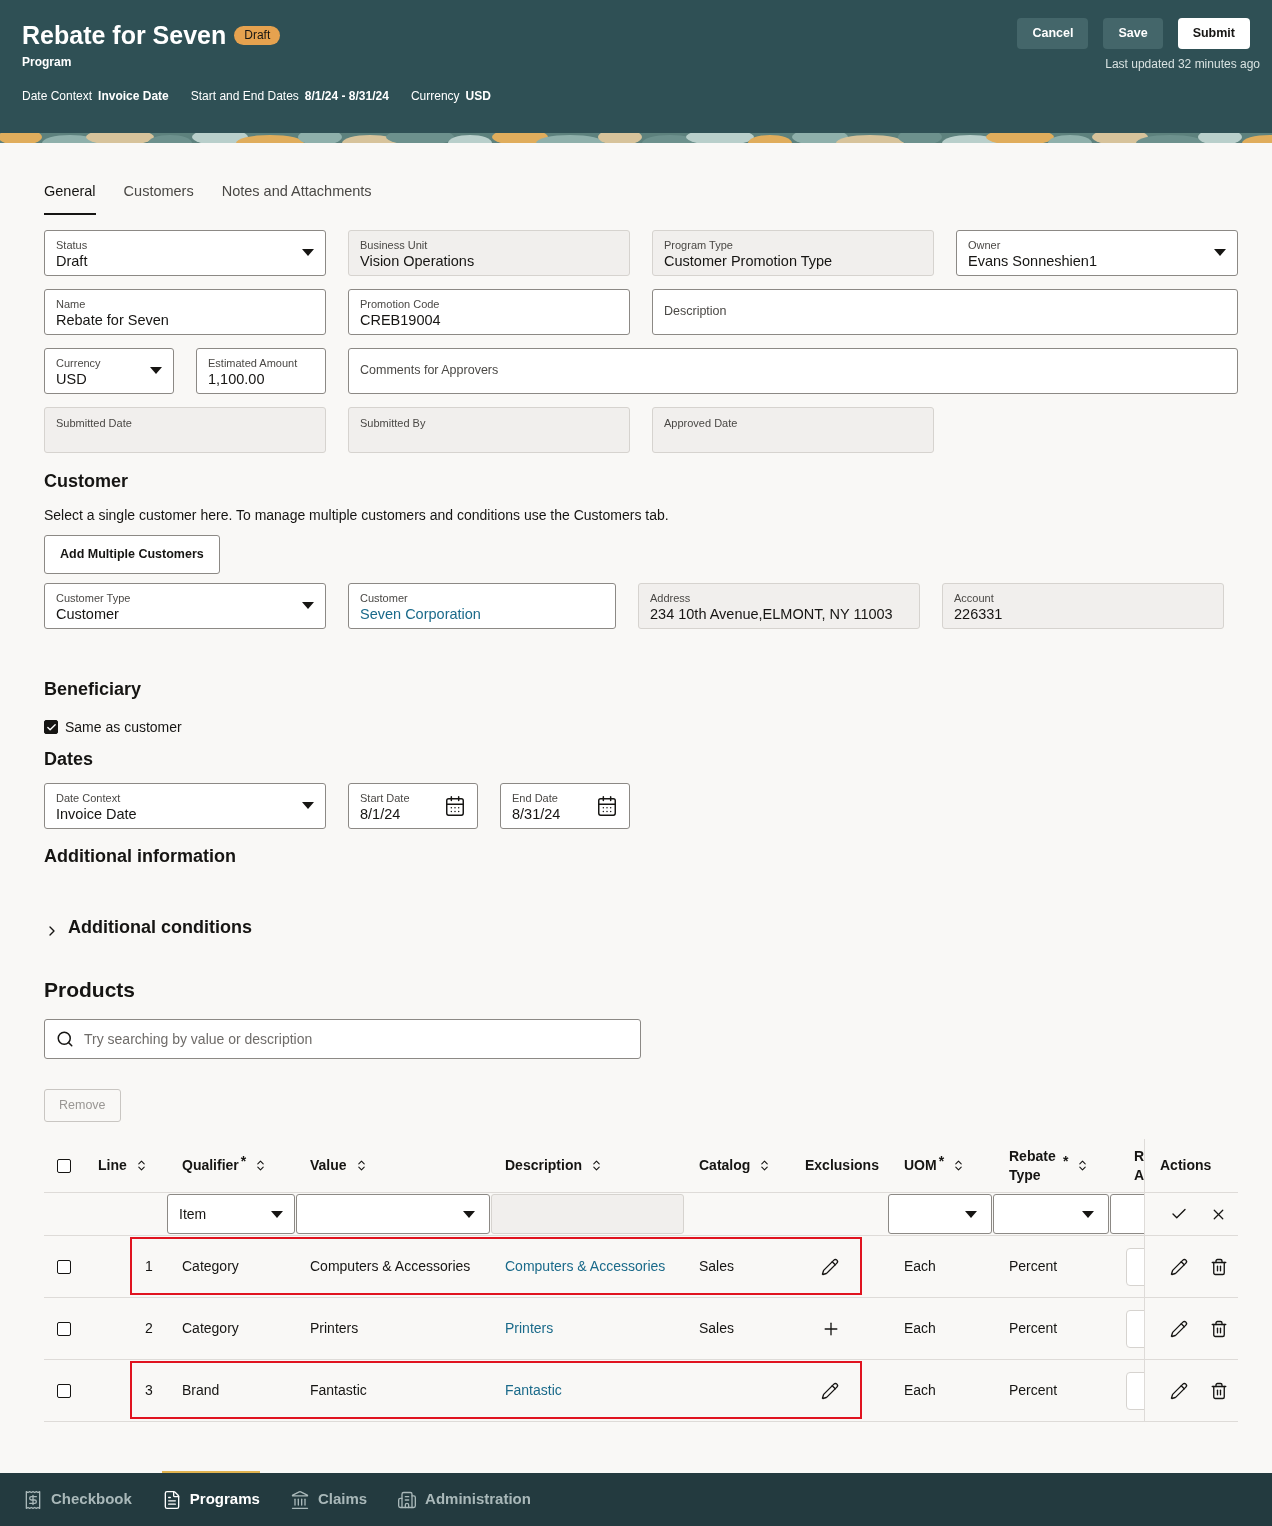 This screenshot has width=1272, height=1526. What do you see at coordinates (185, 311) in the screenshot?
I see `input-field: Name Rebate for Seven` at bounding box center [185, 311].